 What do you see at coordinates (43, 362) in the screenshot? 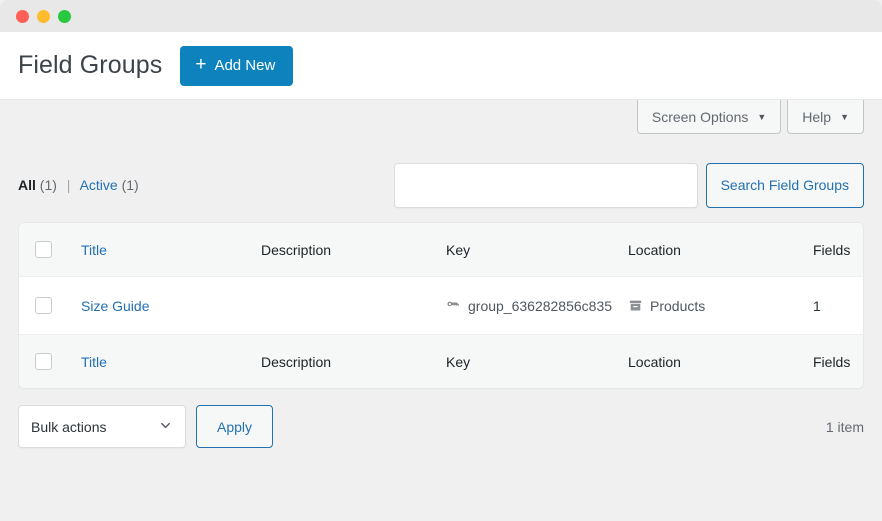
I see `select-all-checkbox-footer` at bounding box center [43, 362].